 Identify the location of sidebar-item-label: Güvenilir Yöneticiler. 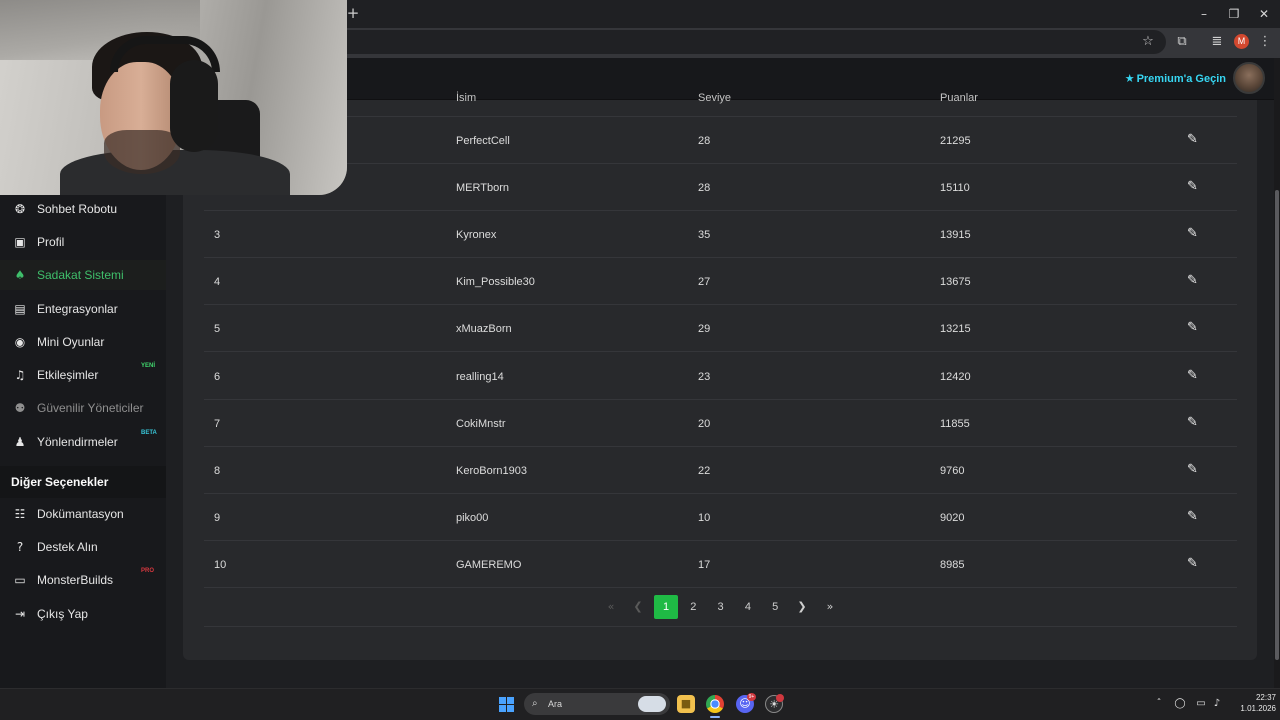
(90, 408).